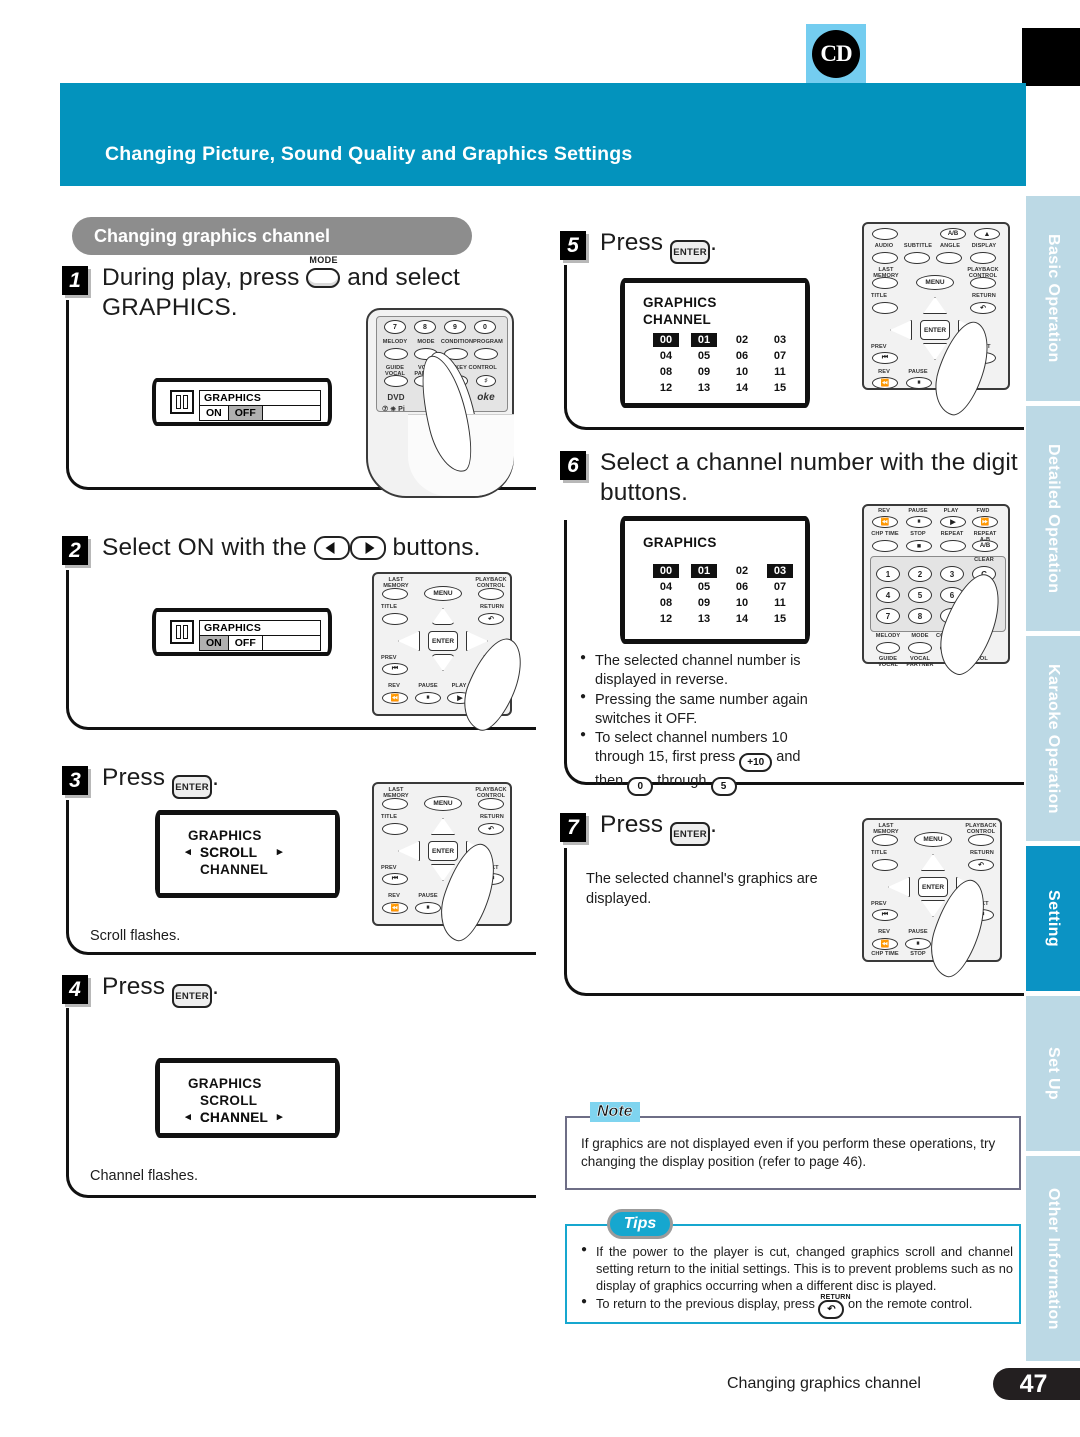  What do you see at coordinates (780, 372) in the screenshot?
I see `channel-cell: 11` at bounding box center [780, 372].